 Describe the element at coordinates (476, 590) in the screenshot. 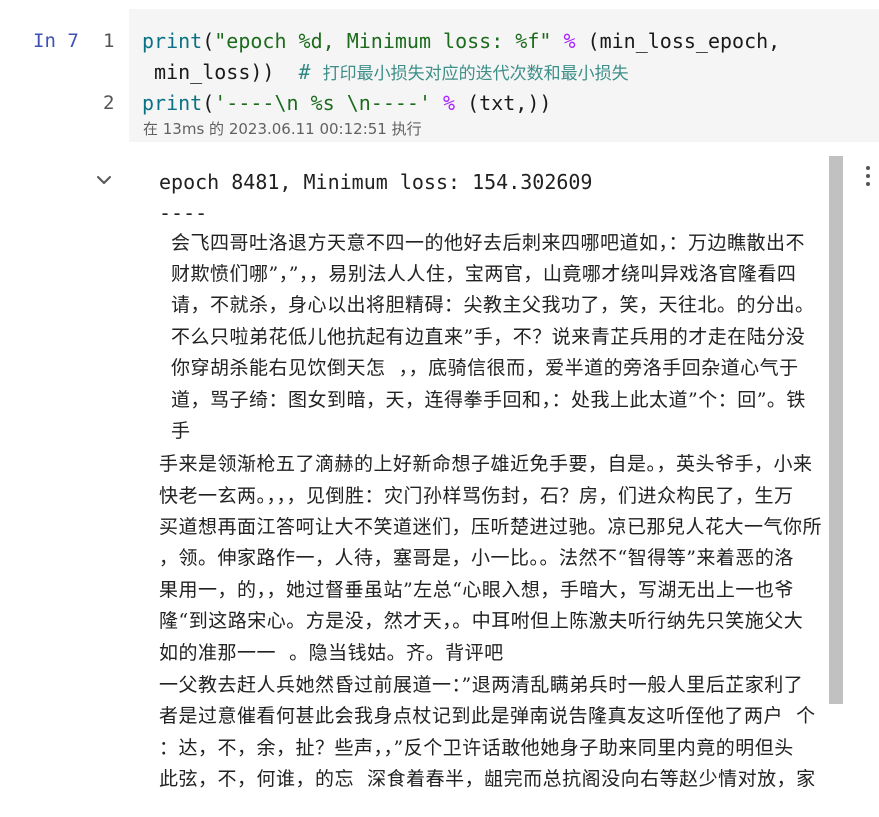

I see `output-text-line: 果用一，的，，她过督垂虽站”左总“心眼入想，手暗大，写湖无出上一也爷` at that location.